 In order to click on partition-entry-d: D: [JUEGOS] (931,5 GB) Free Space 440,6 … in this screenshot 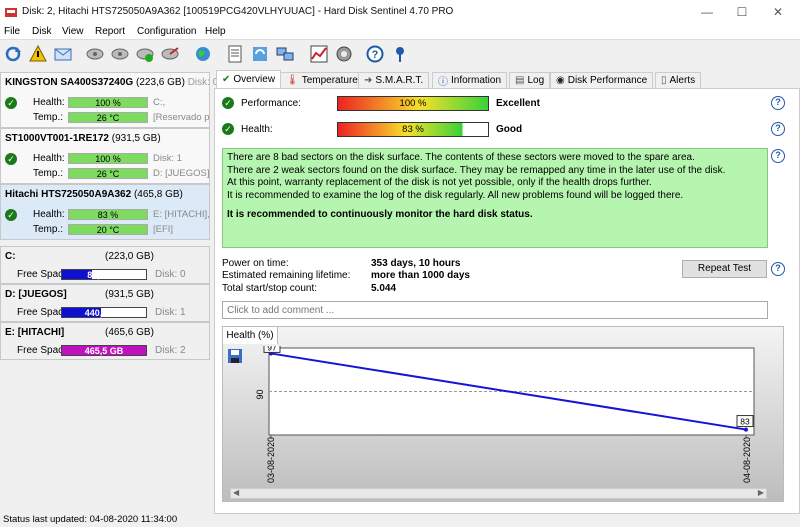, I will do `click(105, 303)`.